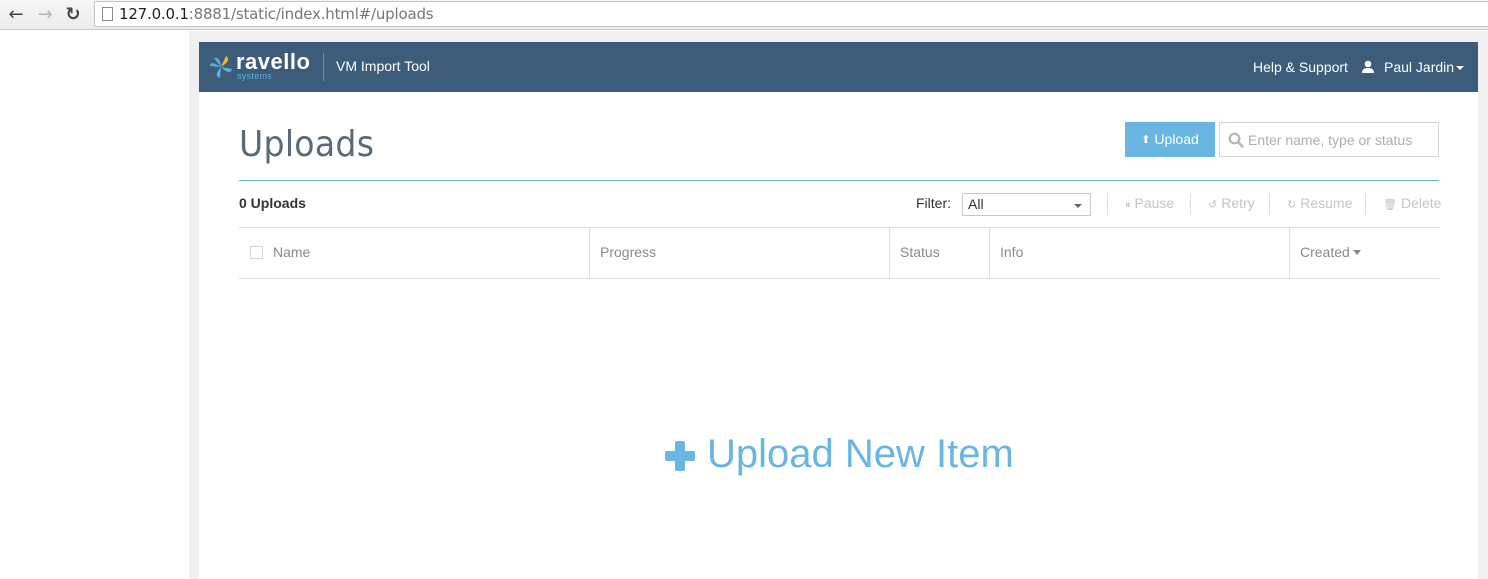 Image resolution: width=1488 pixels, height=579 pixels. I want to click on search-box, so click(1329, 139).